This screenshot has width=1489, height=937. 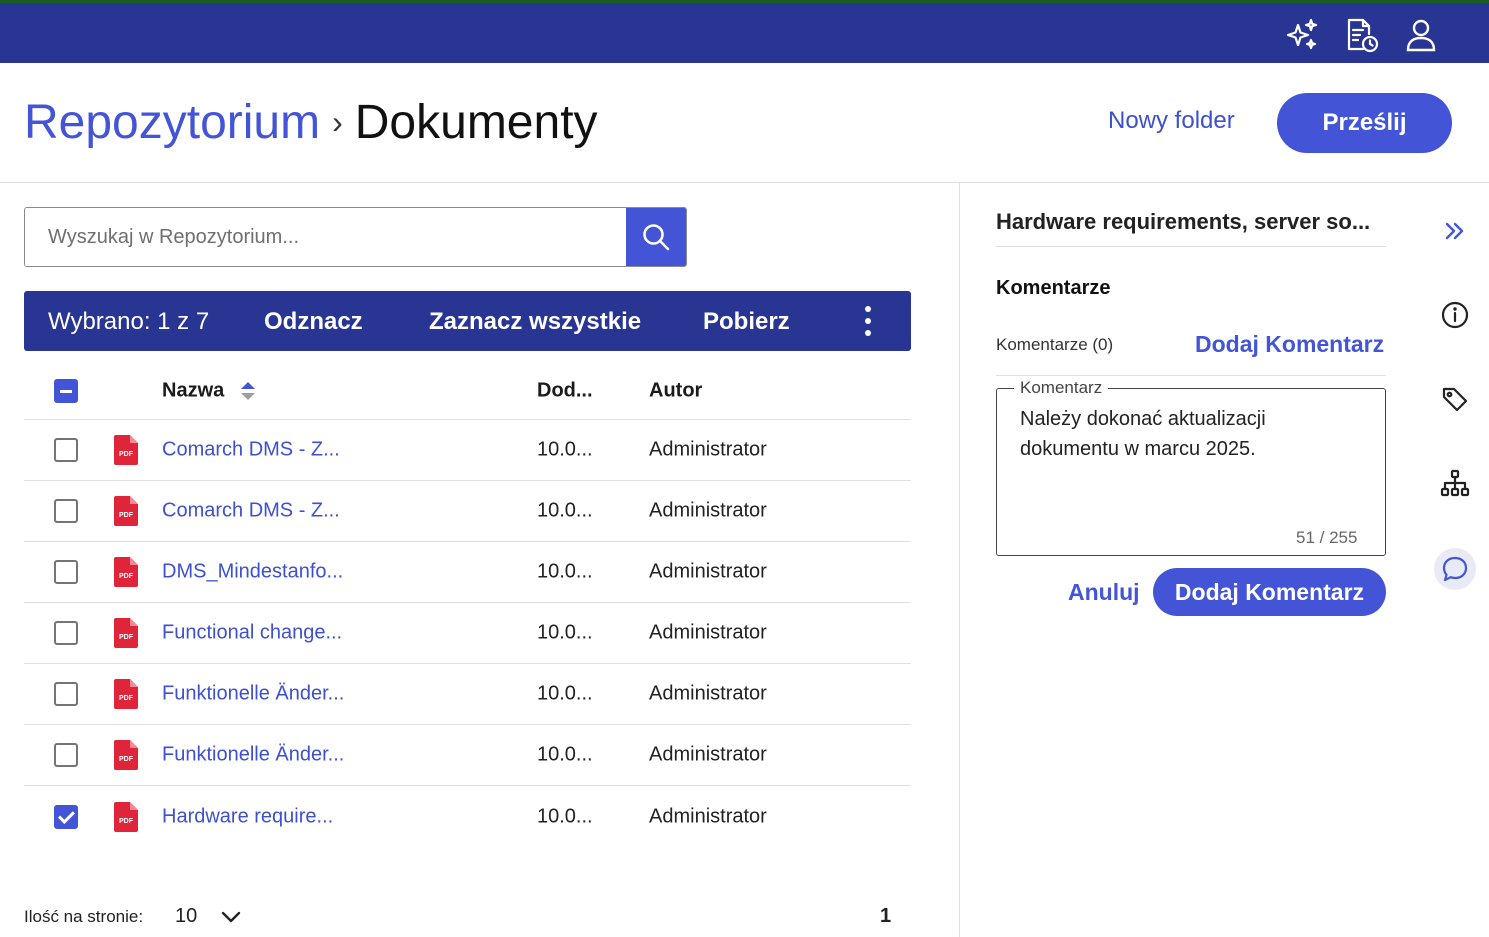 I want to click on comments-count: Komentarze (0), so click(x=1055, y=344).